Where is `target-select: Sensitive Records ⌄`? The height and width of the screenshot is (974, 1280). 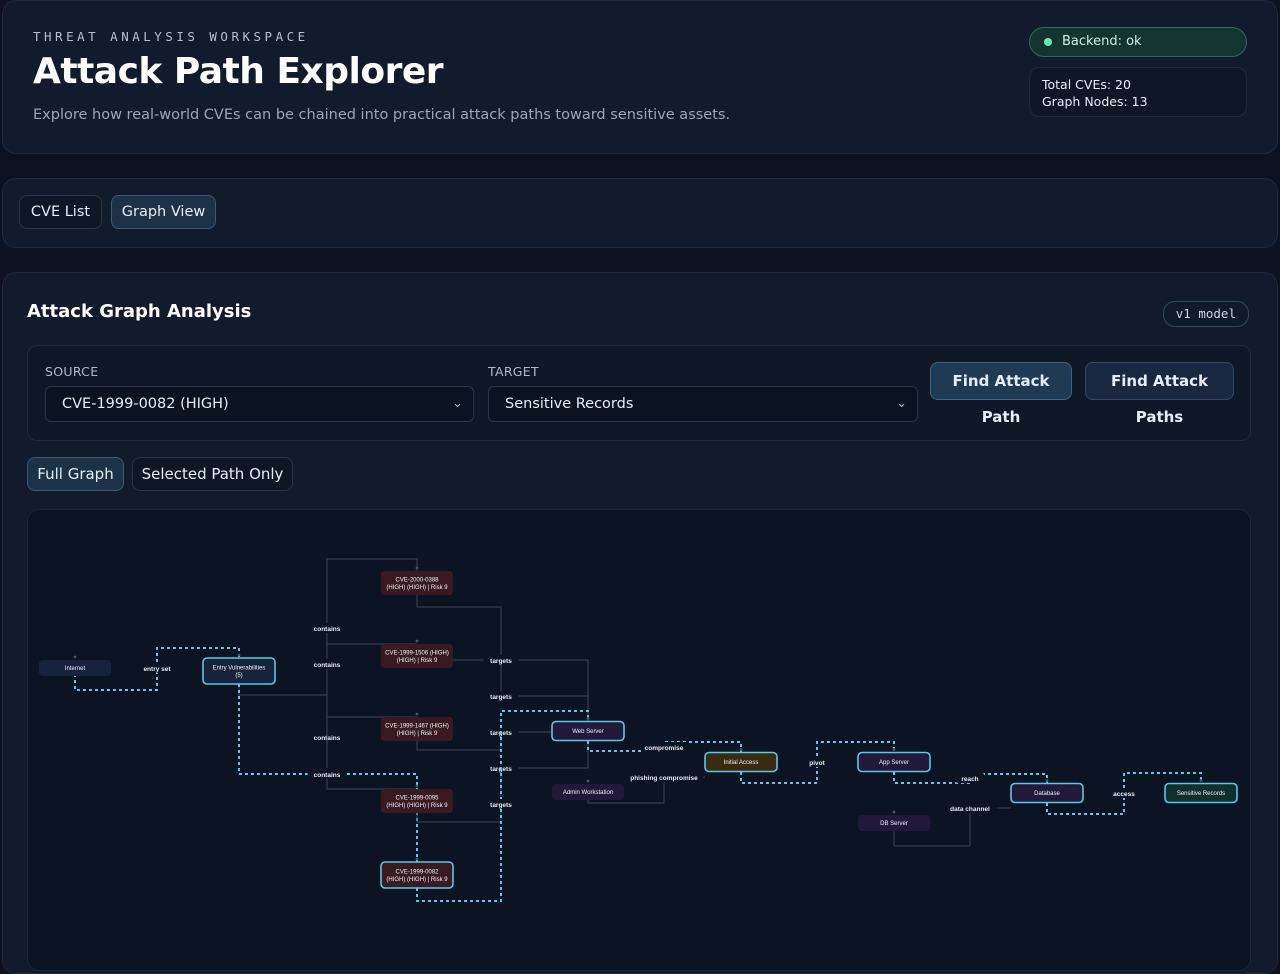
target-select: Sensitive Records ⌄ is located at coordinates (703, 404).